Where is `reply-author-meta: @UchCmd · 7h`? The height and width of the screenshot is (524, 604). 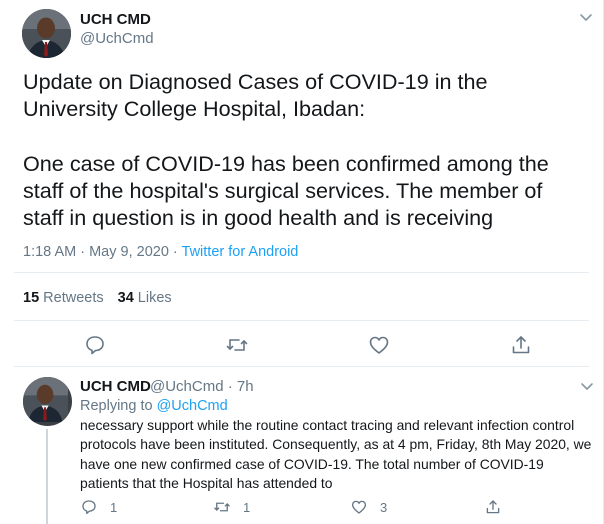
reply-author-meta: @UchCmd · 7h is located at coordinates (202, 386).